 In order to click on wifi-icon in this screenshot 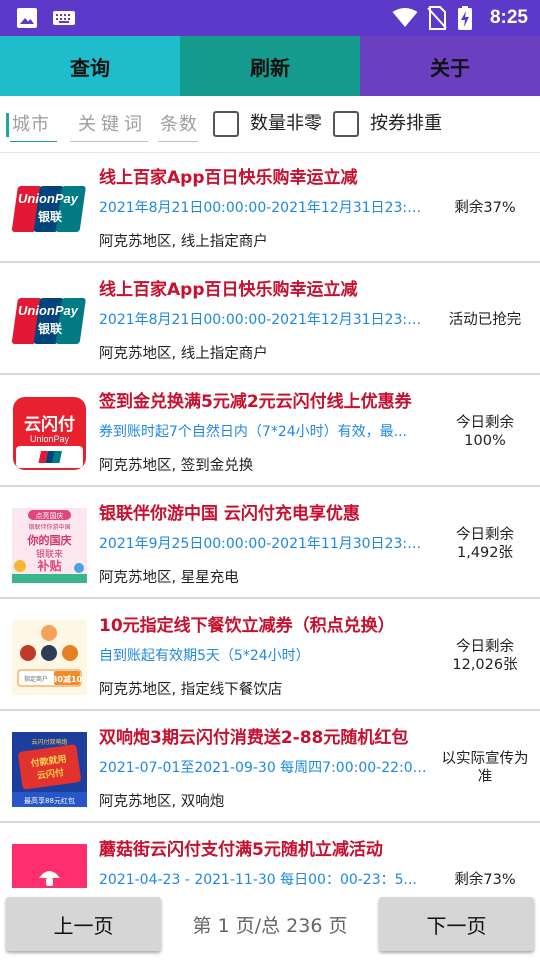, I will do `click(405, 18)`.